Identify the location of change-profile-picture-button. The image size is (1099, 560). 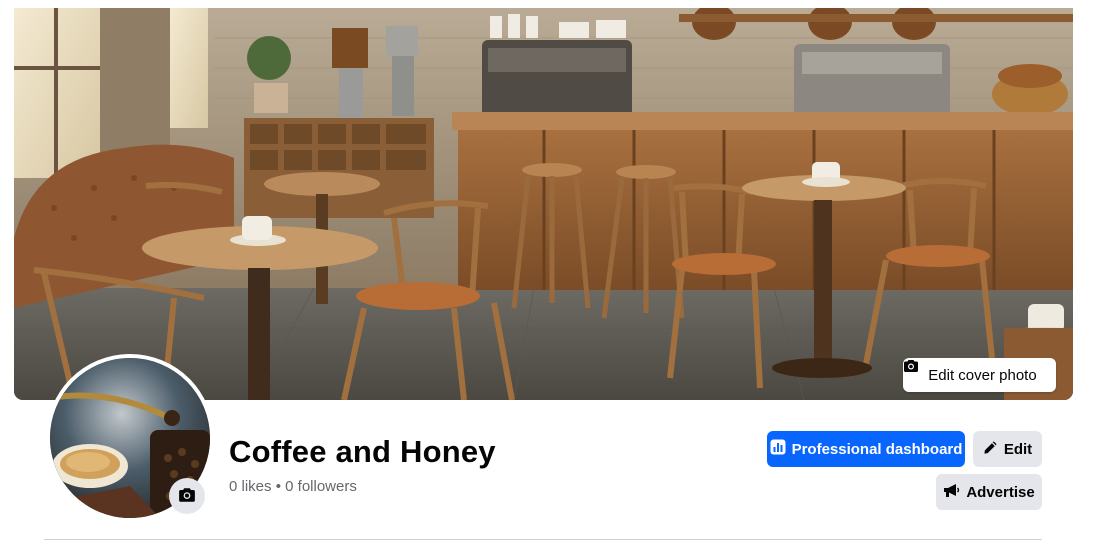
(187, 496).